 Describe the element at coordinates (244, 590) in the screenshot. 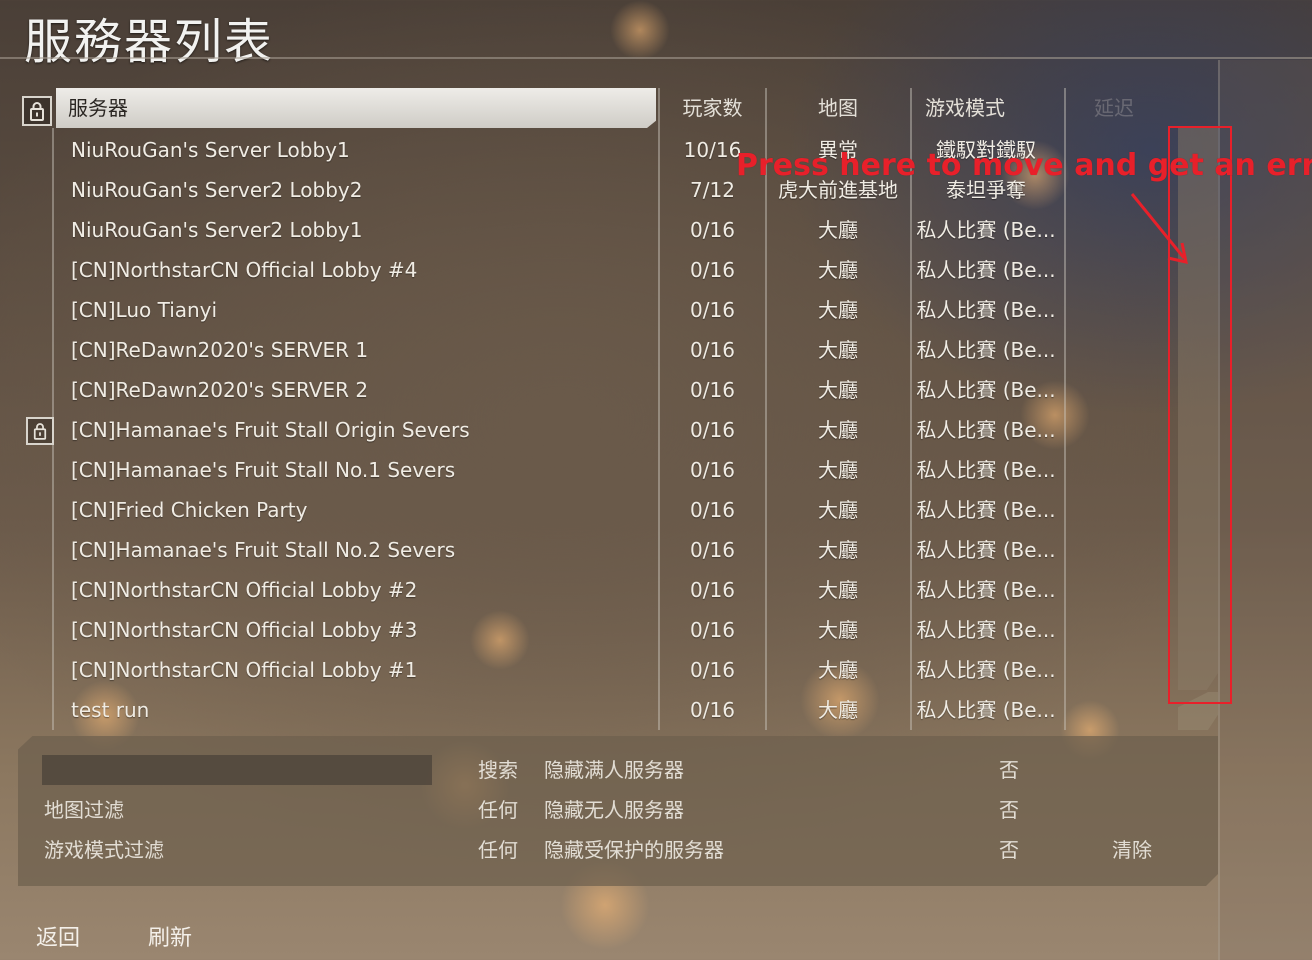

I see `server-name: [CN]NorthstarCN Official Lobby #2` at that location.